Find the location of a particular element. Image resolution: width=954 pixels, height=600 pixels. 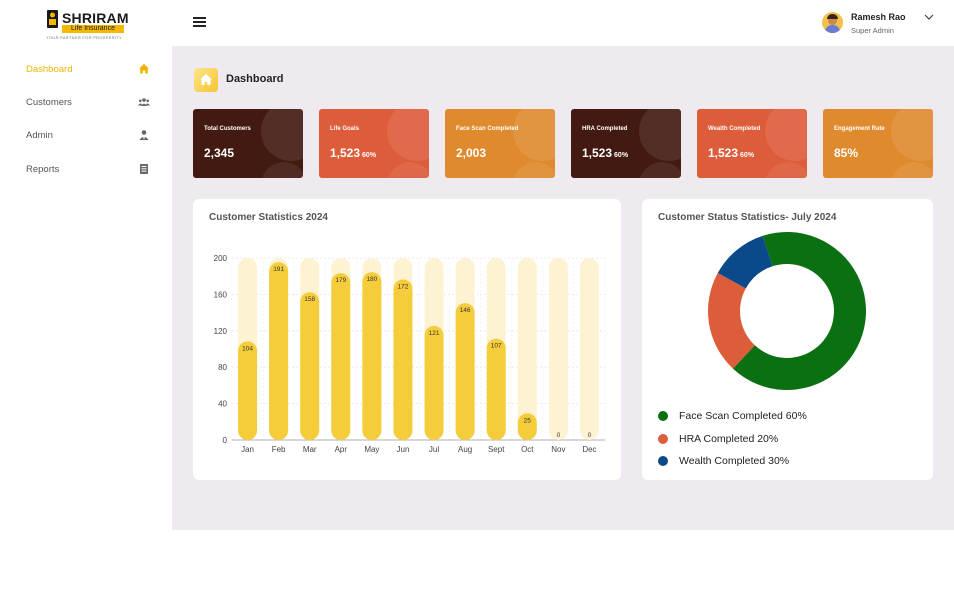

bar-value-label: 121 is located at coordinates (434, 333).